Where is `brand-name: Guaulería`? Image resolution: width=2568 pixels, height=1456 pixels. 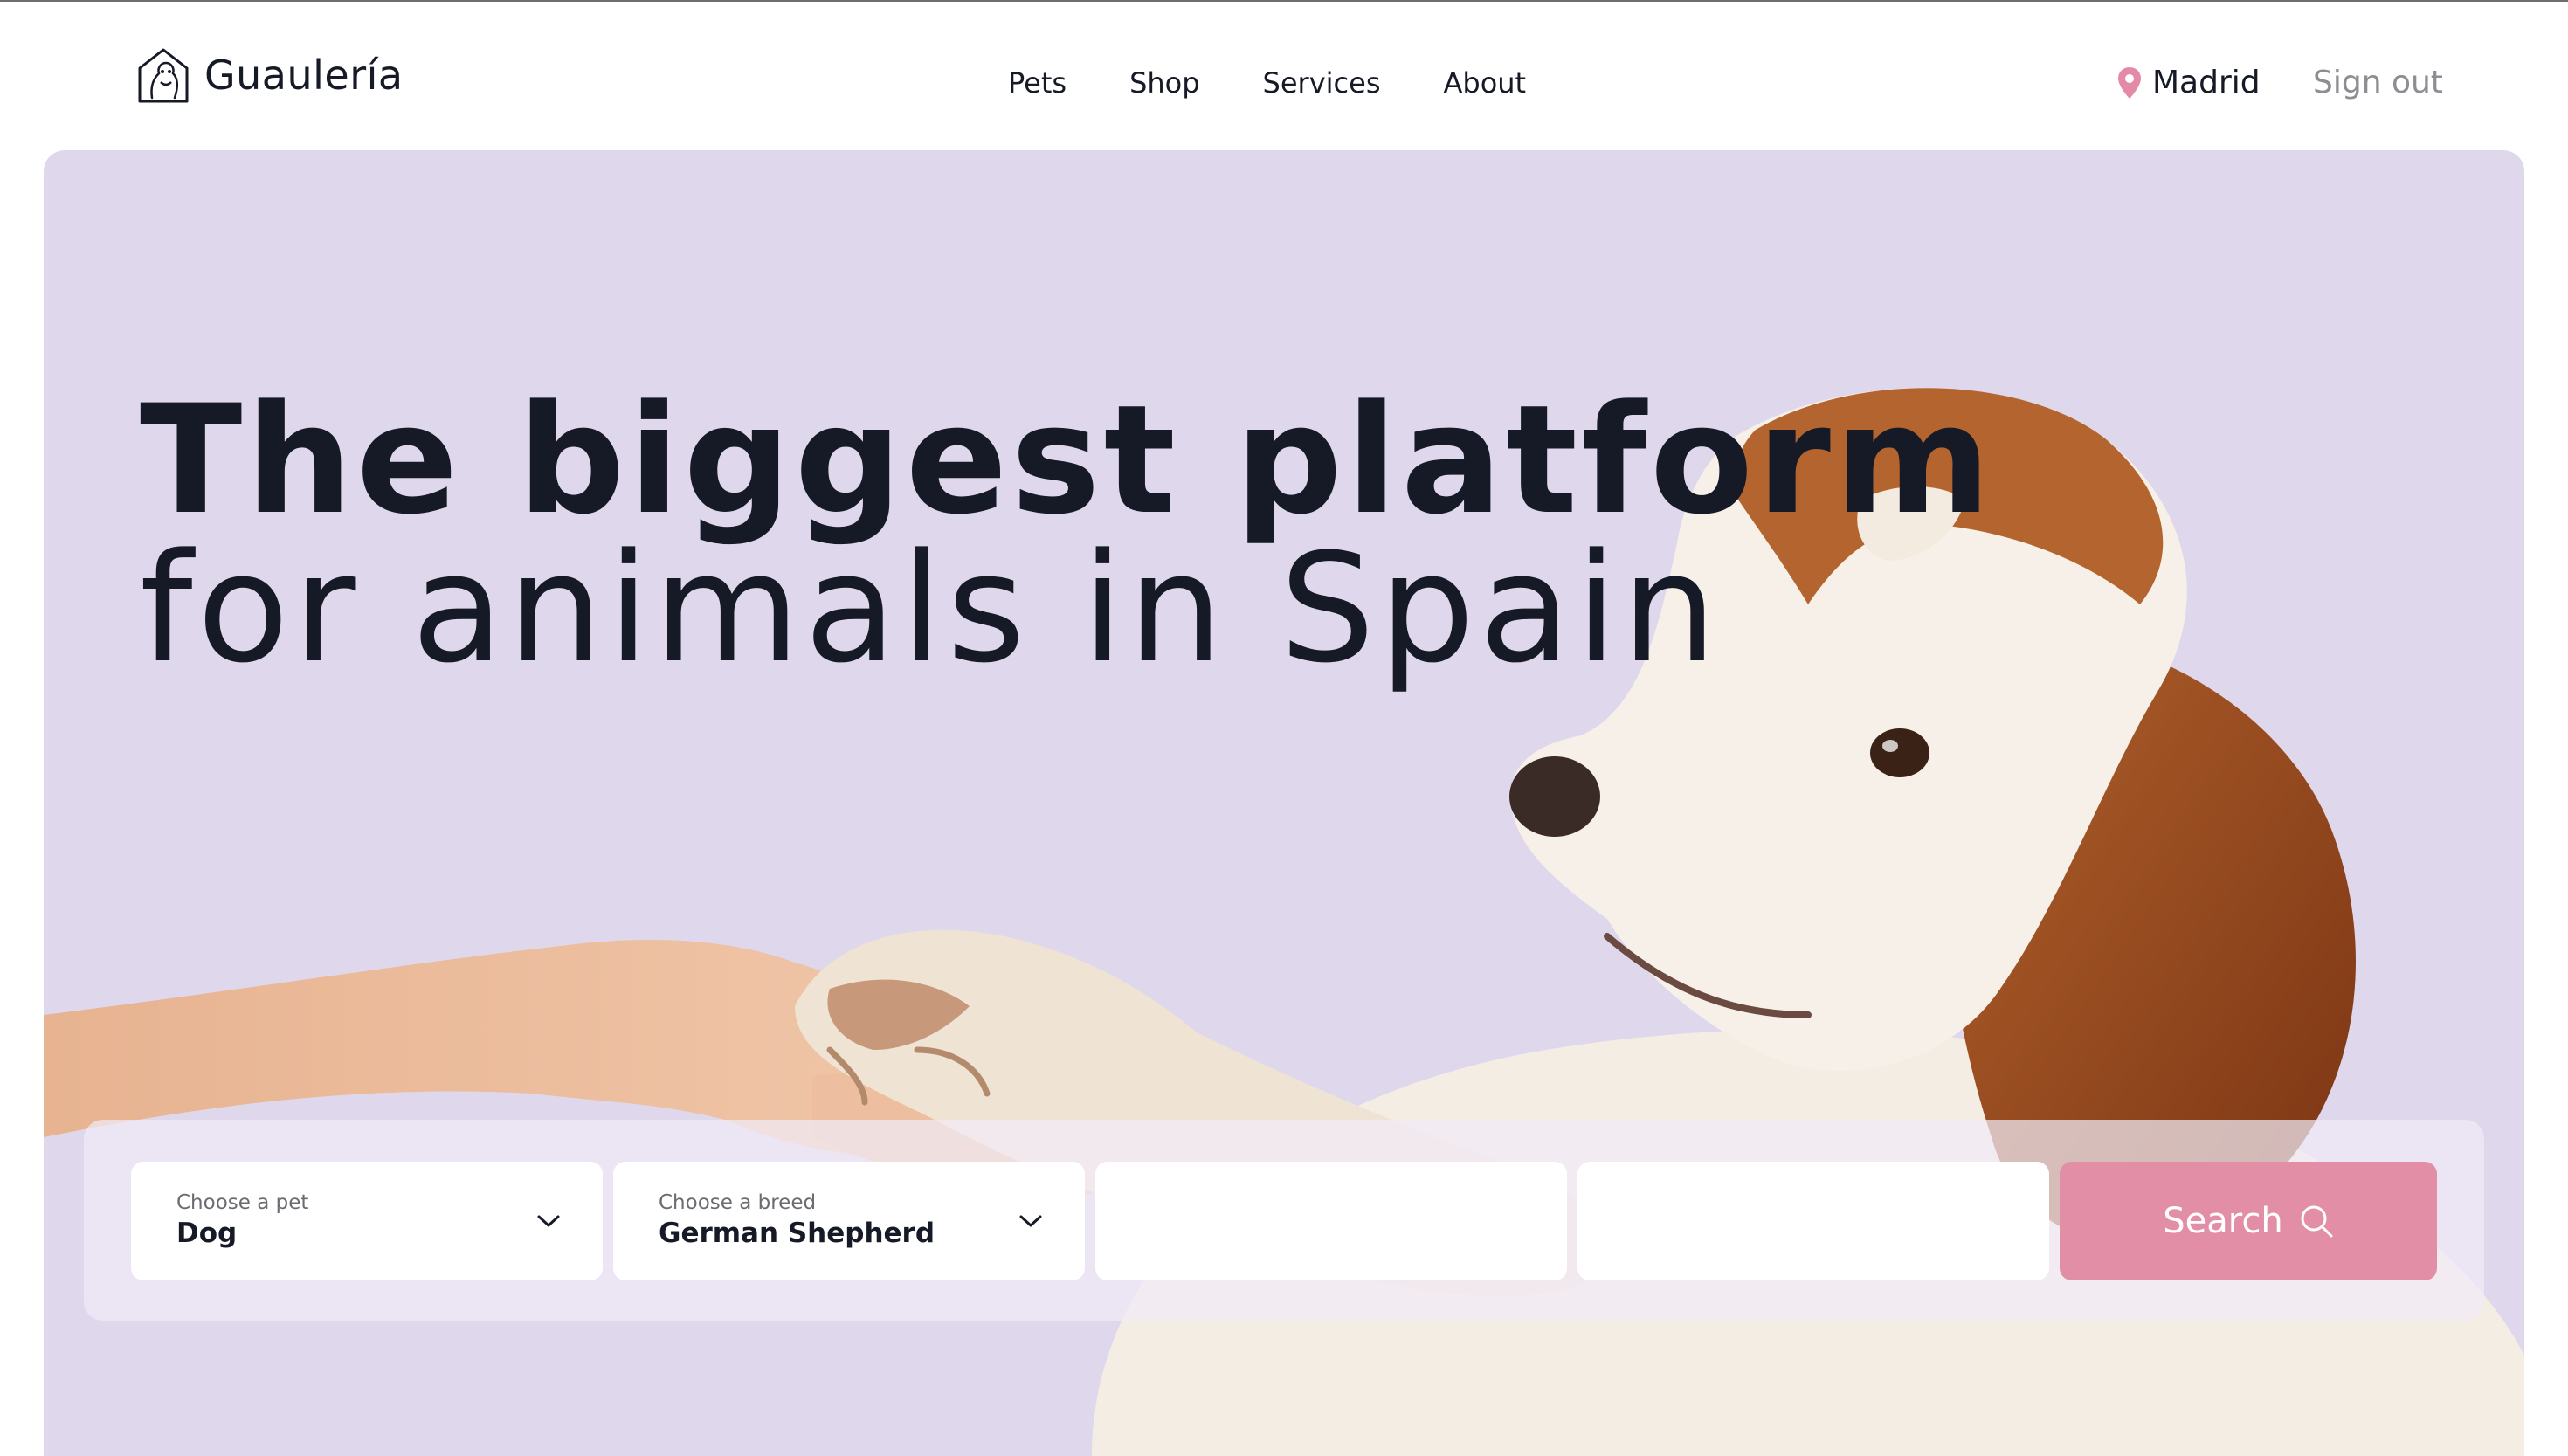 brand-name: Guaulería is located at coordinates (304, 75).